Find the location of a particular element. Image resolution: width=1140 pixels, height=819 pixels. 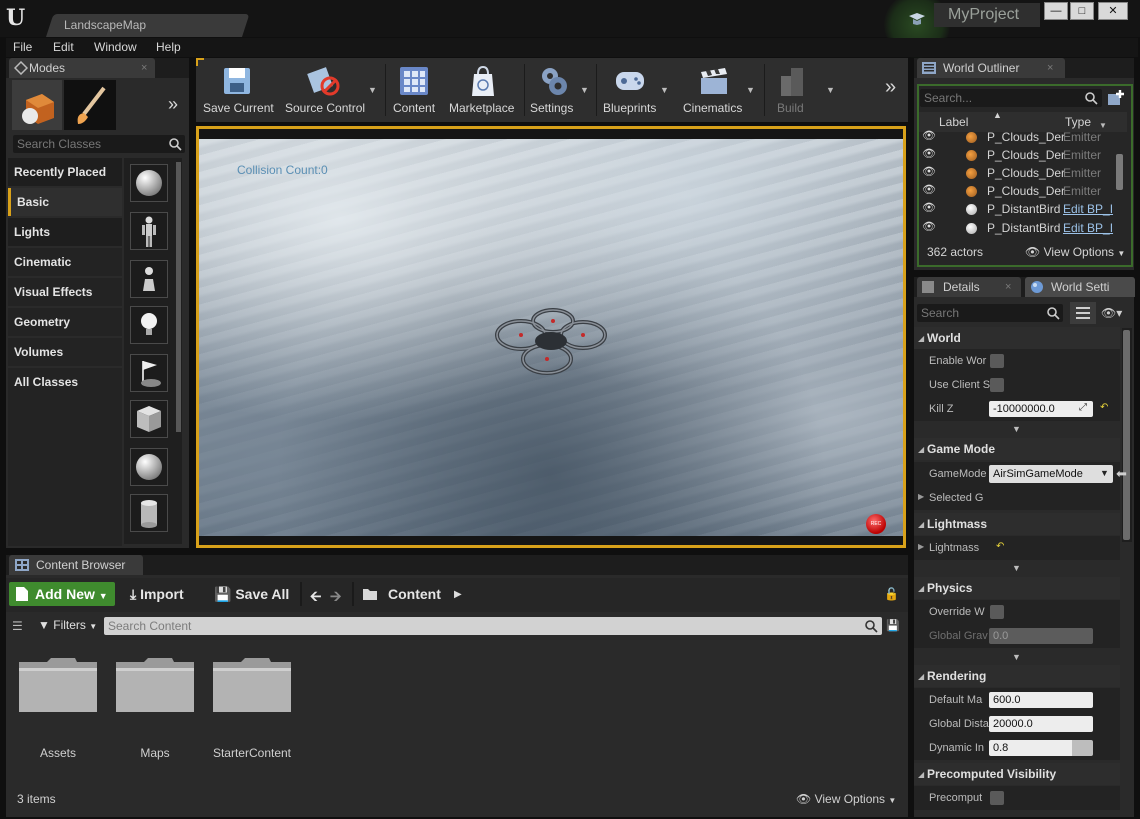

asset-list-scrollbar is located at coordinates (178, 297).